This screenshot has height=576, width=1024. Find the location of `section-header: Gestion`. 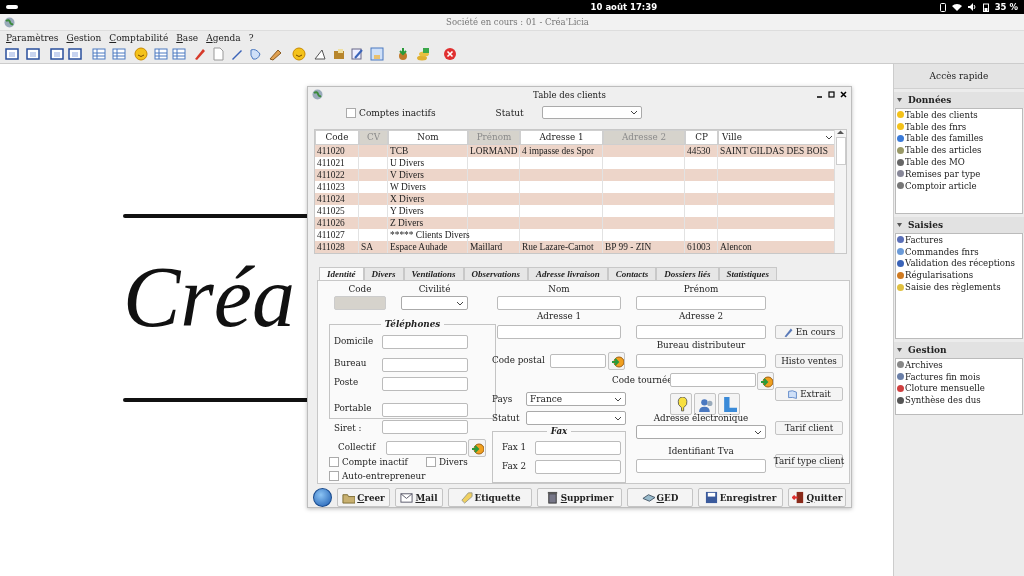

section-header: Gestion is located at coordinates (959, 350).